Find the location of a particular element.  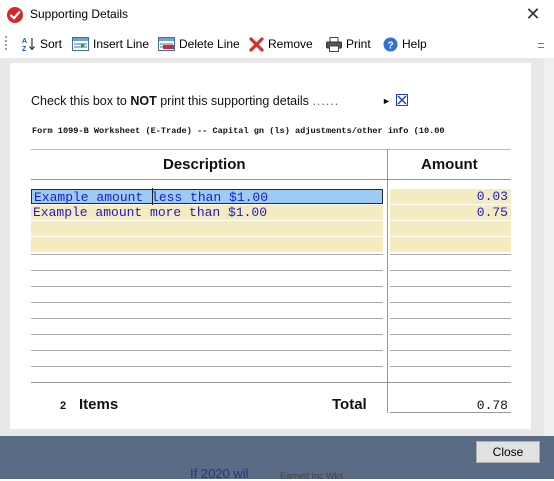

window-title: Supporting Details is located at coordinates (79, 14).